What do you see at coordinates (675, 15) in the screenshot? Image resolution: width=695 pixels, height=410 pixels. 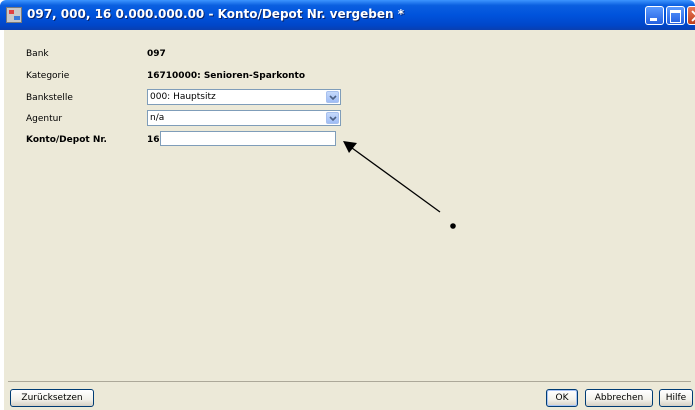 I see `maximize-icon` at bounding box center [675, 15].